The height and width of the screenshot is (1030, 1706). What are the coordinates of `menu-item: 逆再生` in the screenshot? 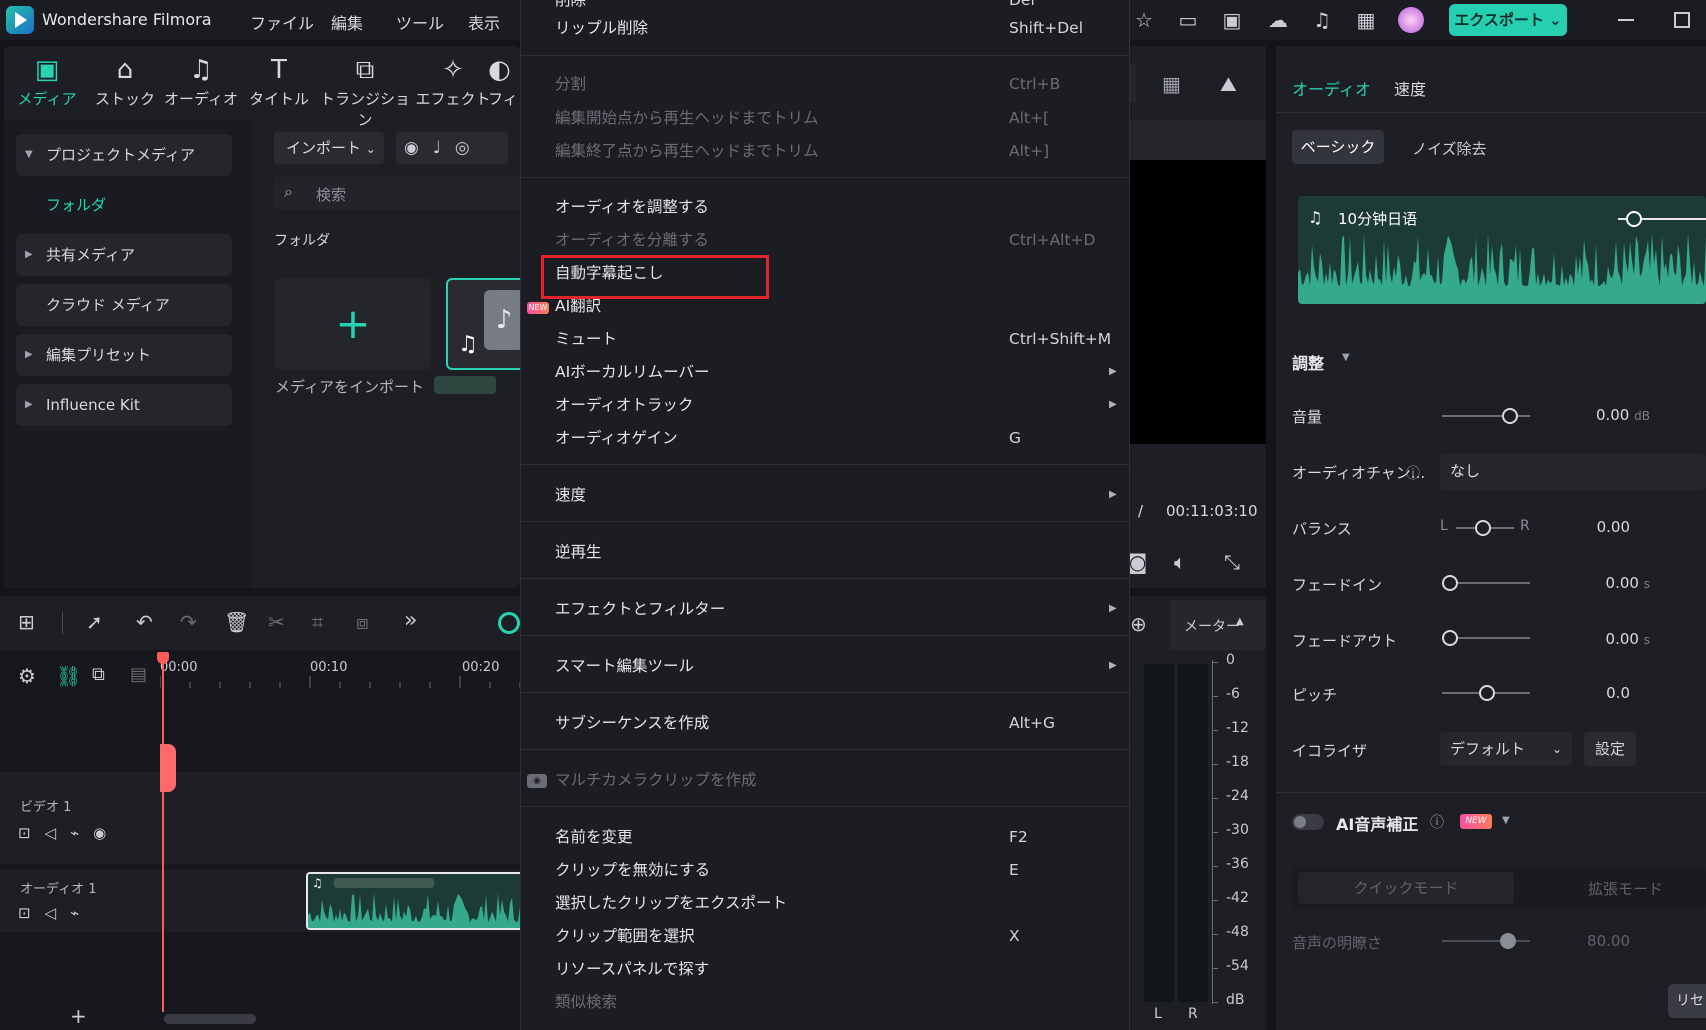 It's located at (578, 552).